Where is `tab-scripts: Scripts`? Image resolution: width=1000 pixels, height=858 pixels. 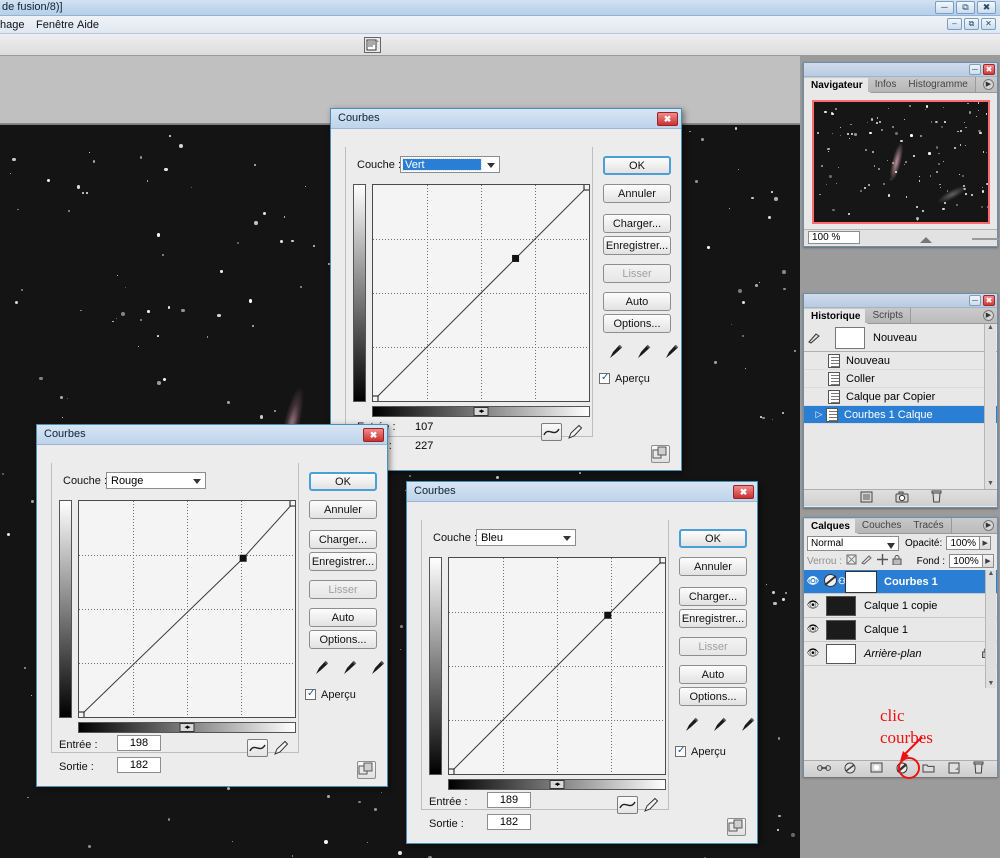
tab-scripts: Scripts is located at coordinates (888, 315).